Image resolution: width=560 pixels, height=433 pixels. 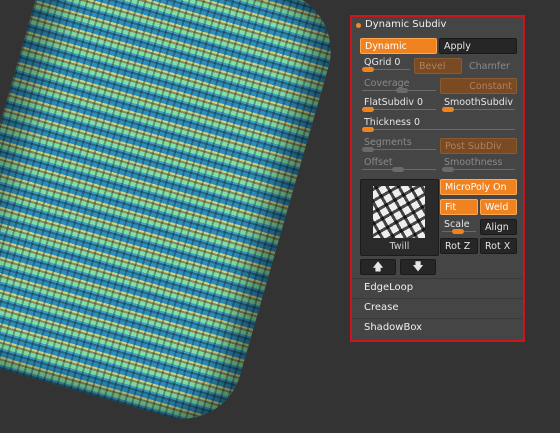 What do you see at coordinates (437, 288) in the screenshot?
I see `section-edgeloop: EdgeLoop` at bounding box center [437, 288].